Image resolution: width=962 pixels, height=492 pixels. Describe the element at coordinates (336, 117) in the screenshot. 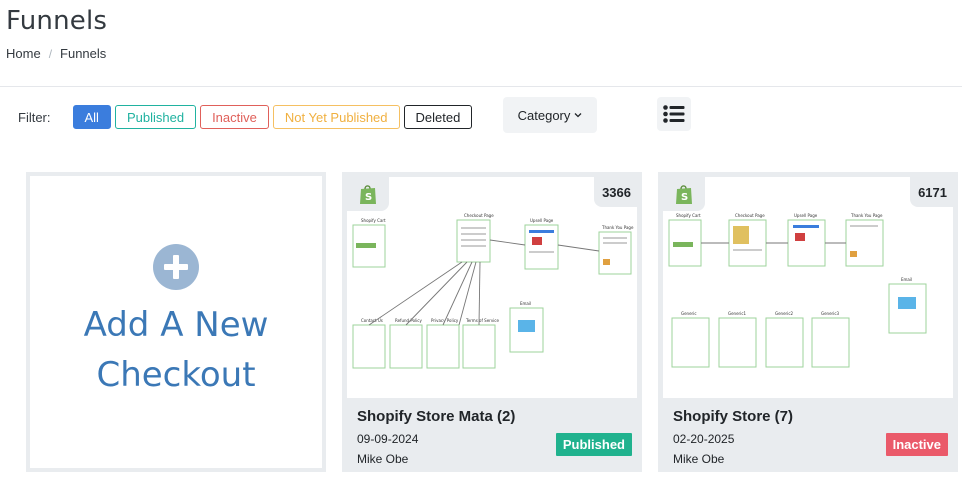

I see `filter-not-yet-published-button: Not Yet Published` at that location.